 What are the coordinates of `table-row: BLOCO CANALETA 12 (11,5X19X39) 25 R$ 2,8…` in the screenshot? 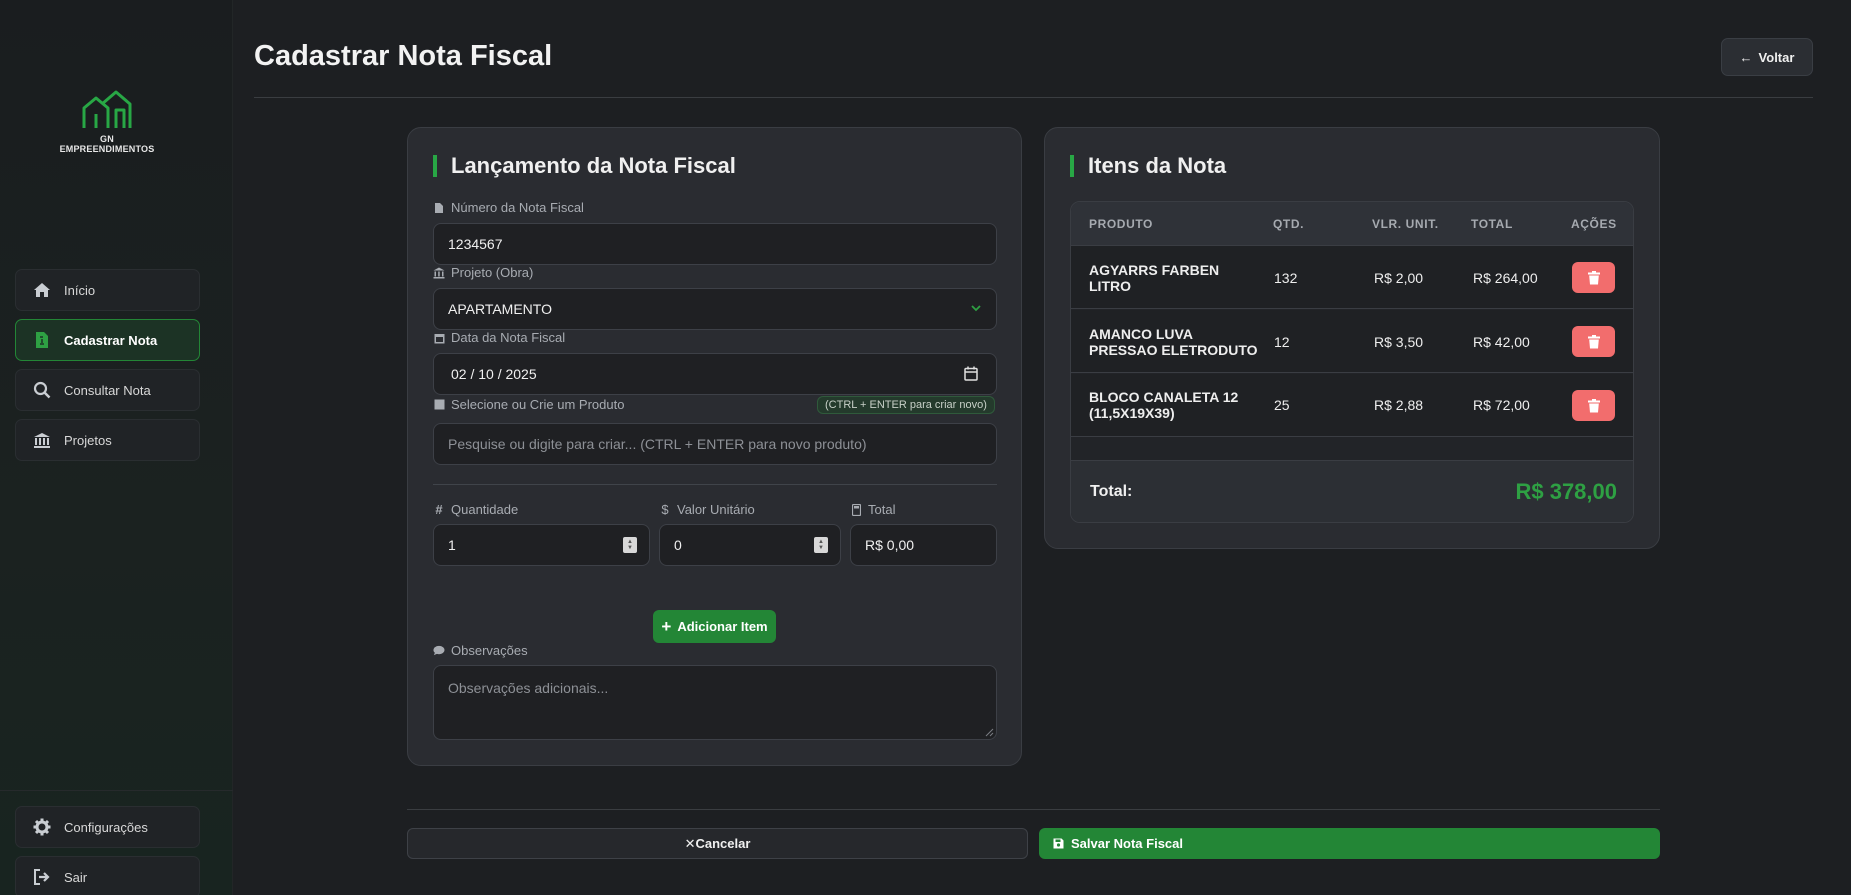 It's located at (1352, 405).